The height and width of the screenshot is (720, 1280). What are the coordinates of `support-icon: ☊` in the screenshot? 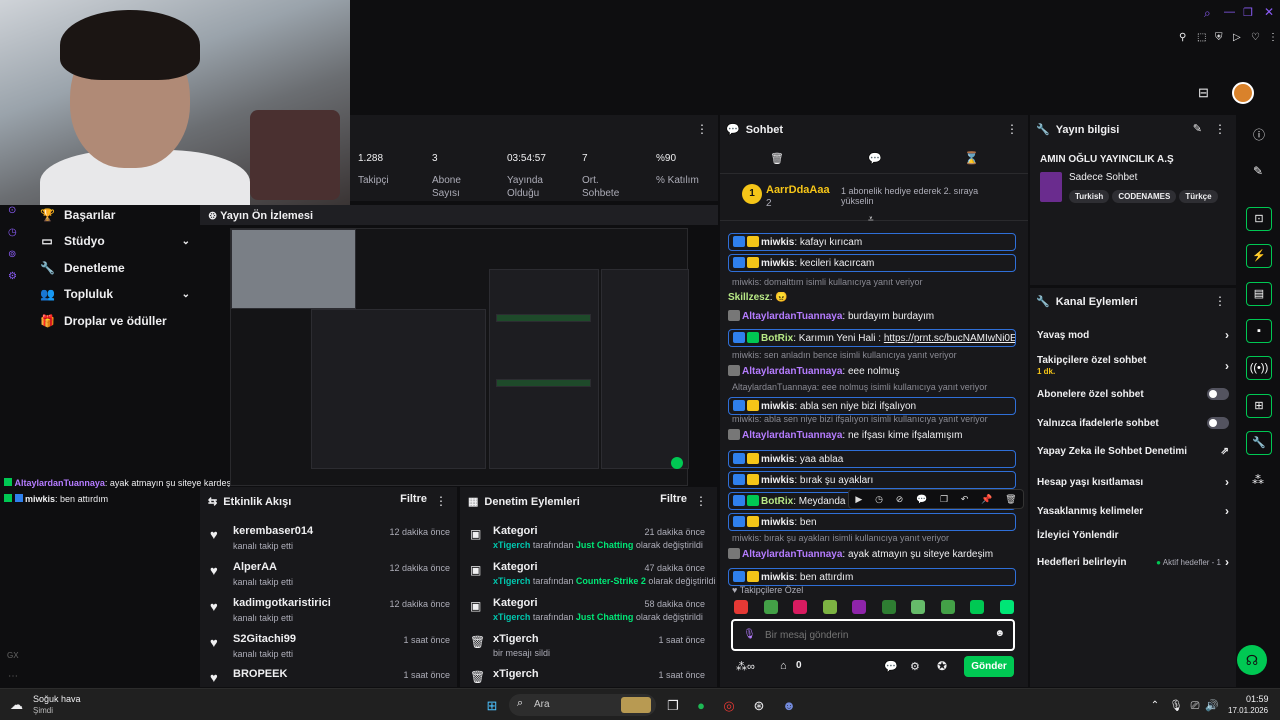 It's located at (1252, 660).